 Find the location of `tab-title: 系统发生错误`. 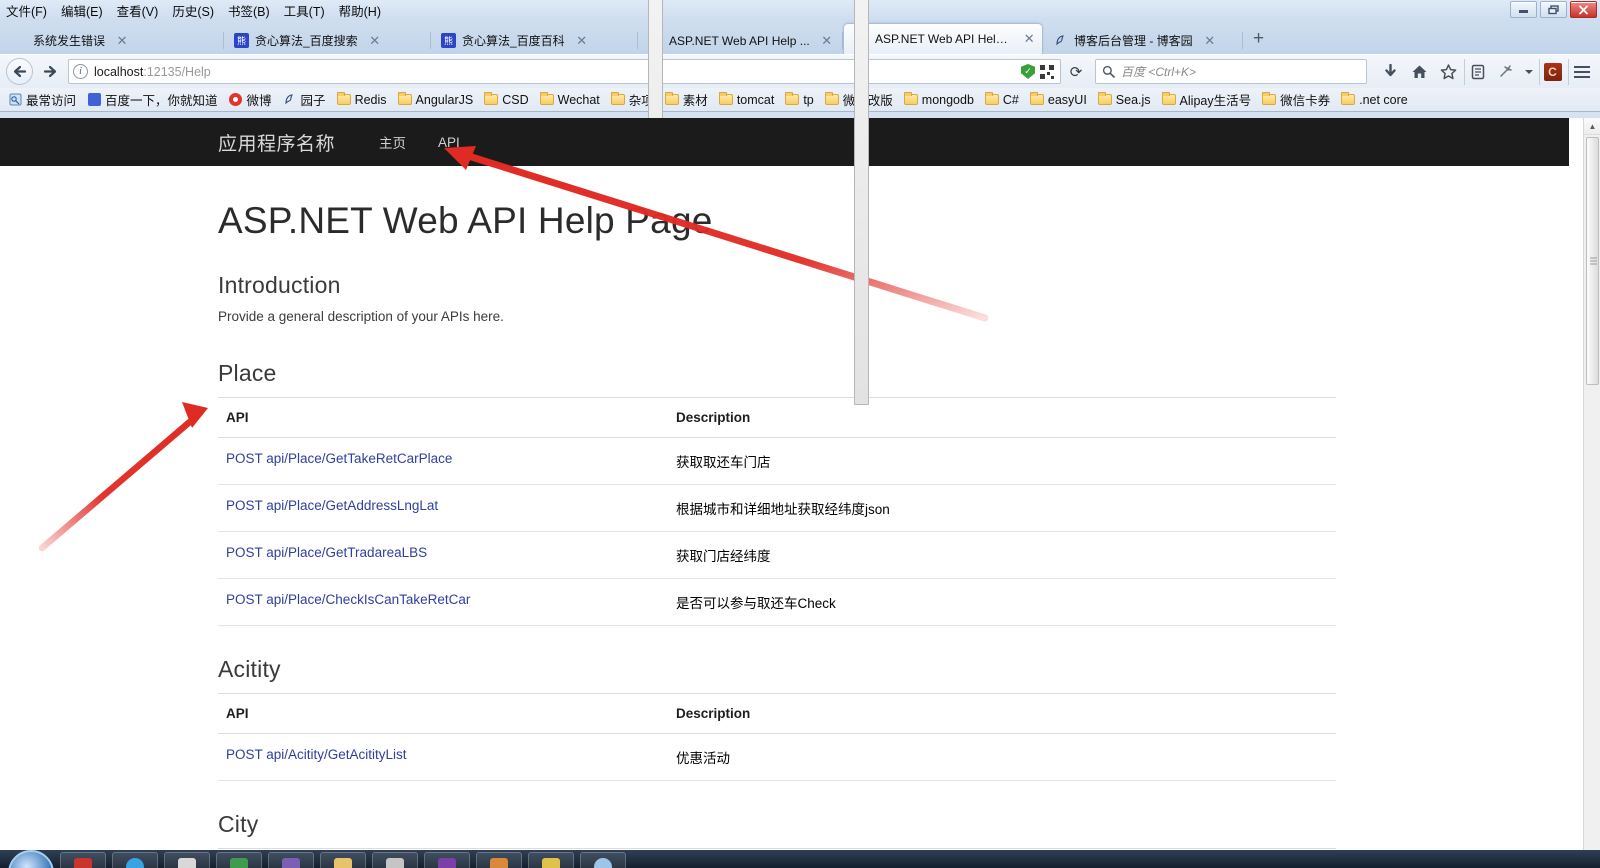

tab-title: 系统发生错误 is located at coordinates (69, 41).